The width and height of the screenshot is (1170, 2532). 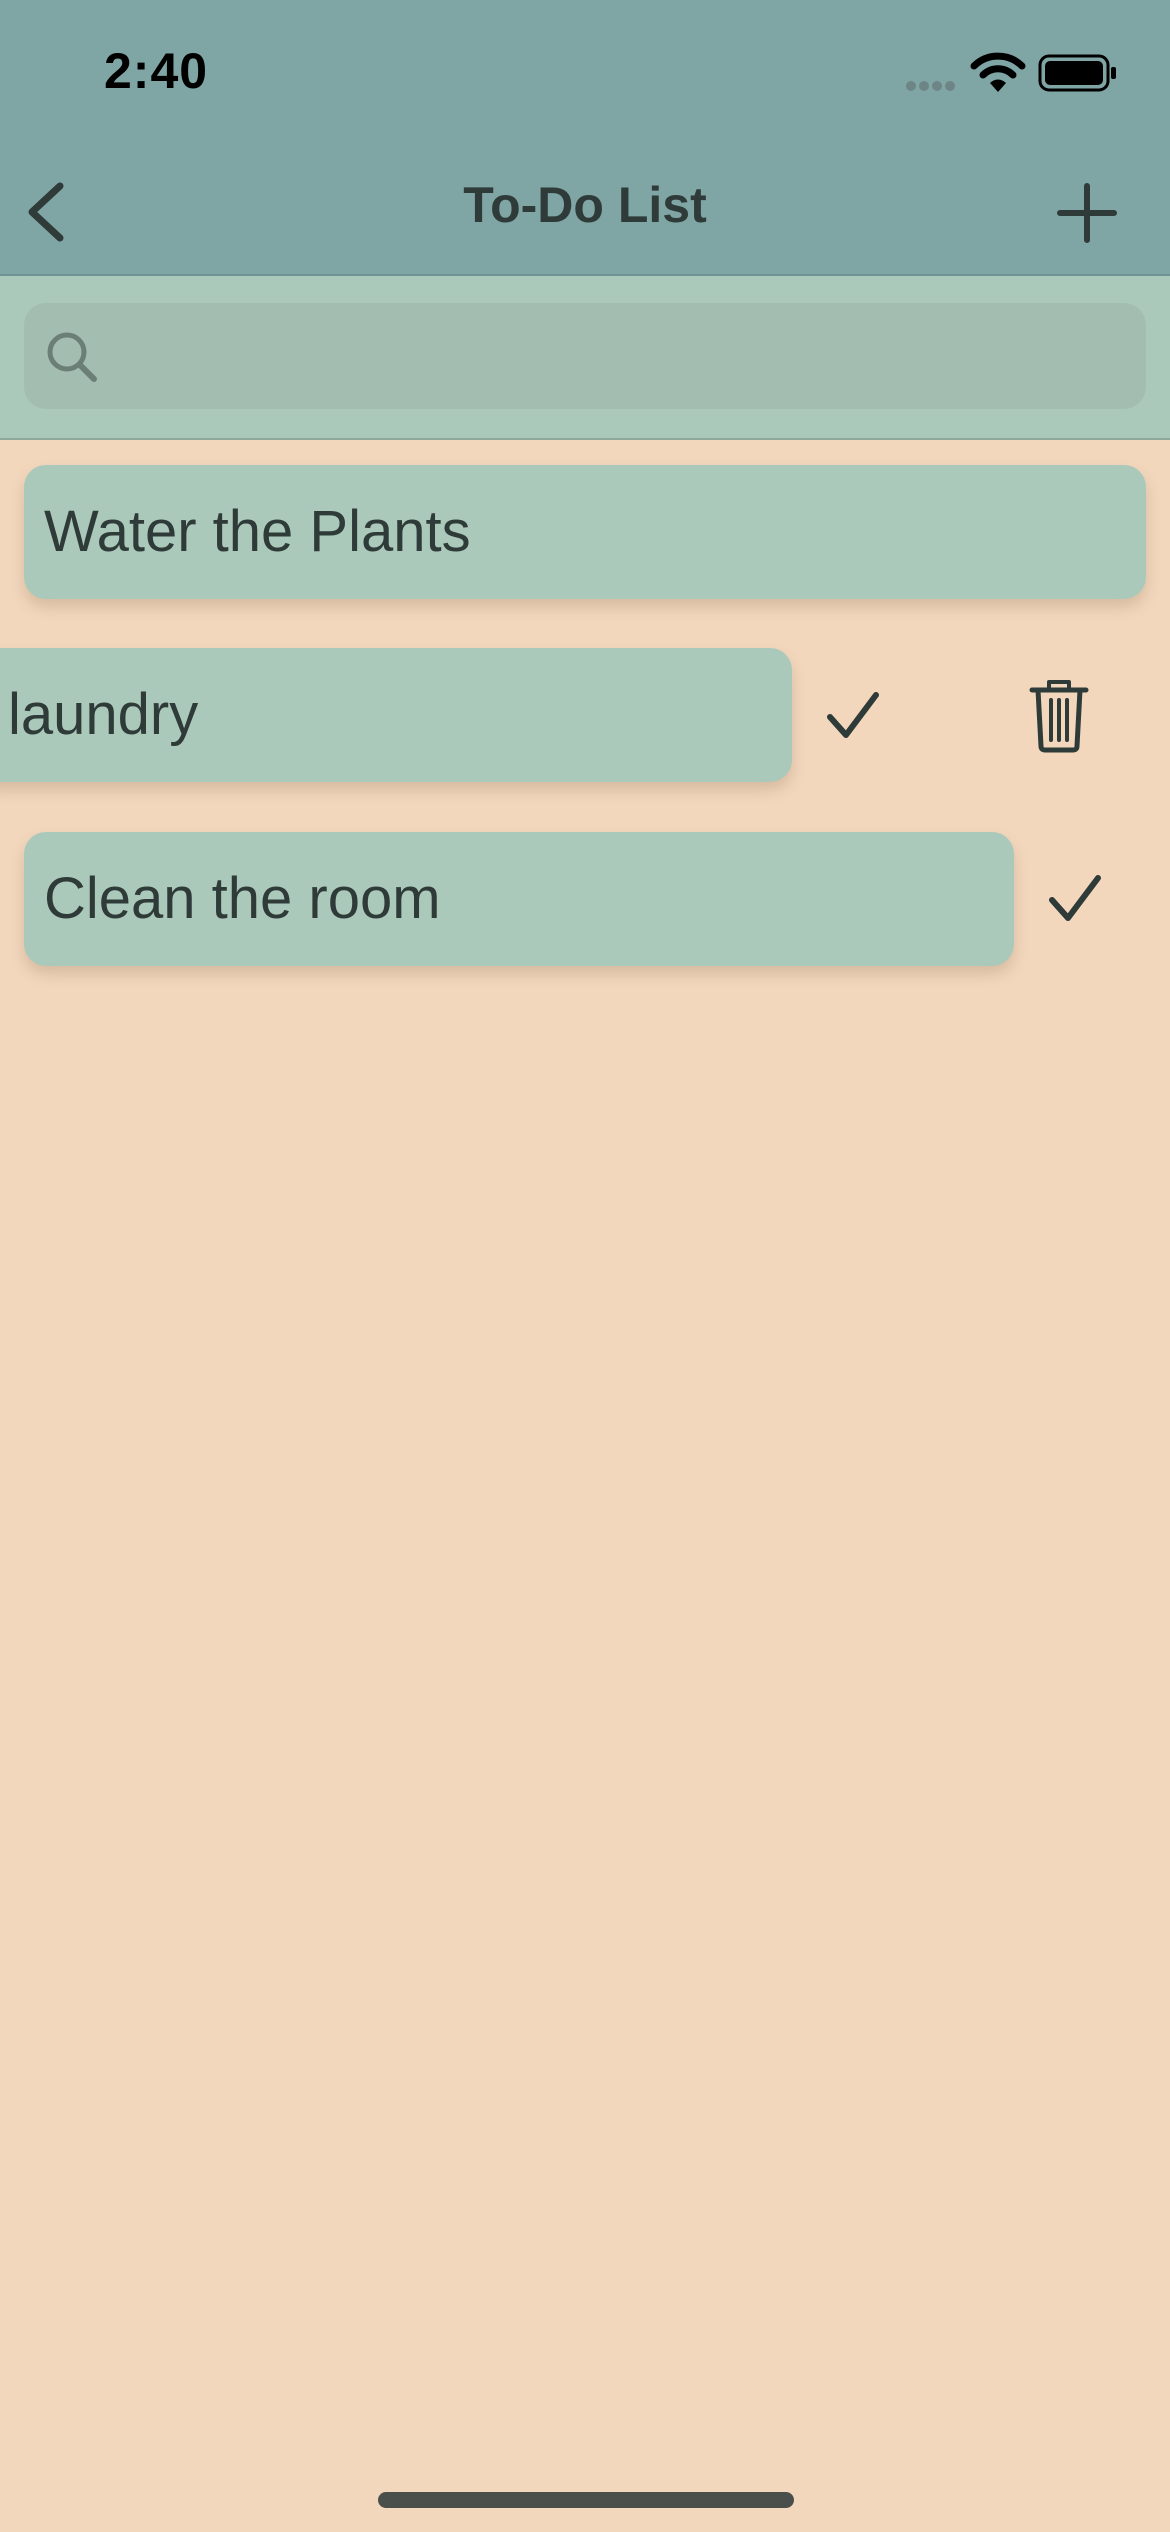 I want to click on add-task-button, so click(x=1087, y=213).